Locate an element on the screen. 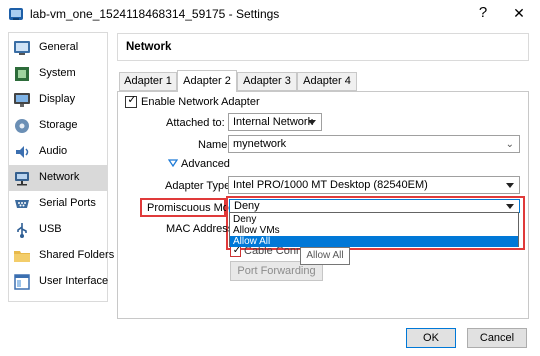 This screenshot has width=540, height=356. adapter-tabs: Adapter 1 Adapter 2 Adapter 3 Adapter 4 is located at coordinates (327, 81).